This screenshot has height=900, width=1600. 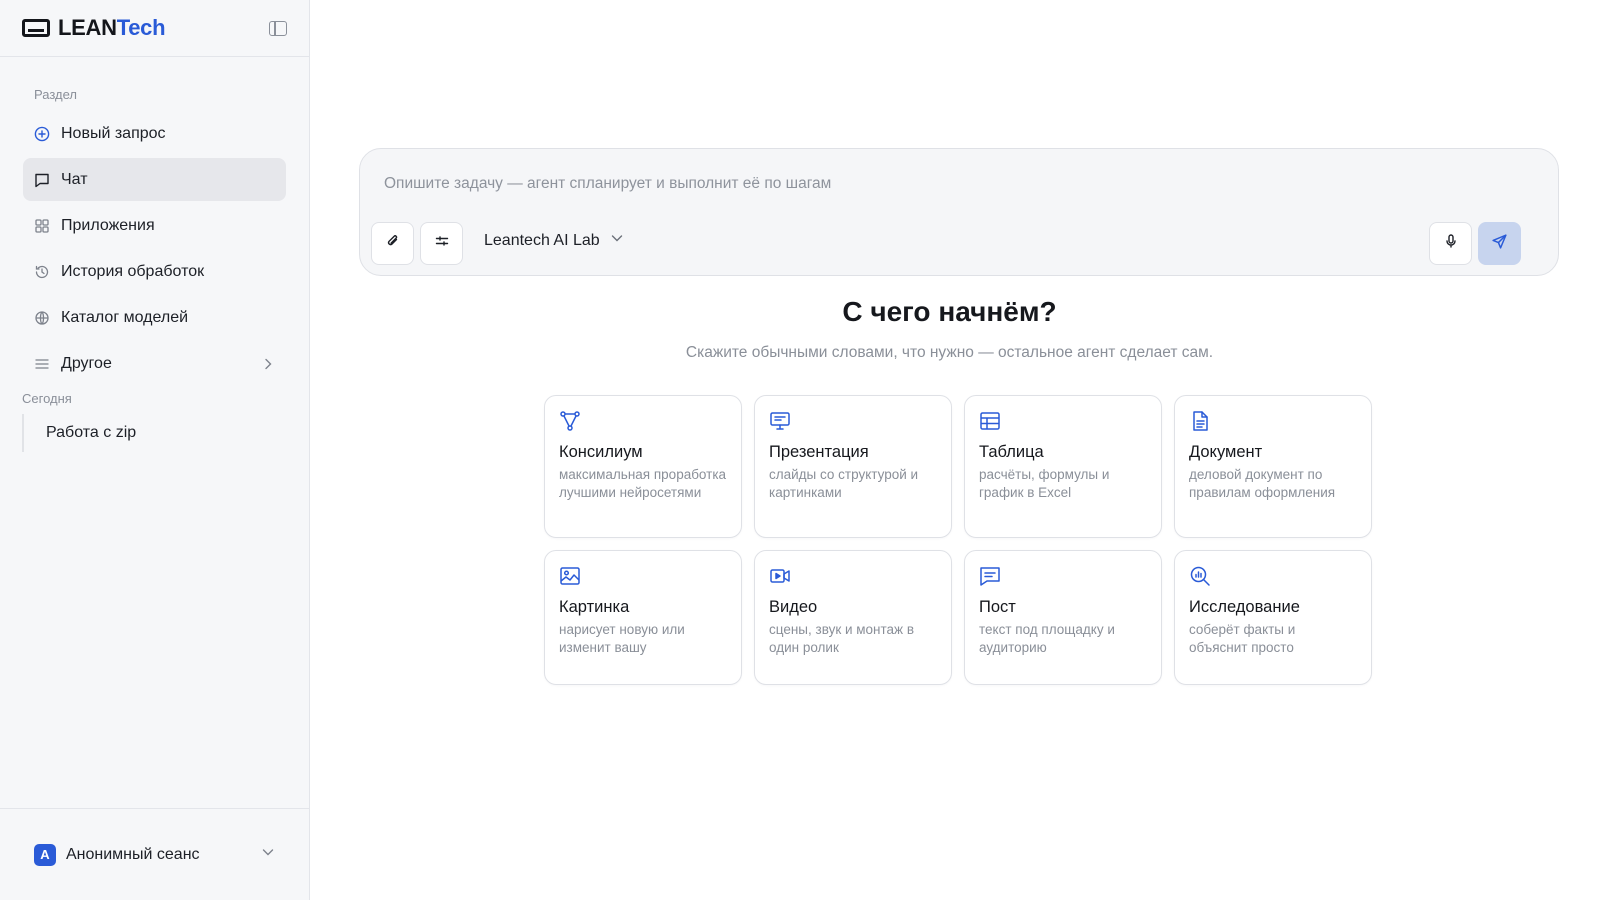 I want to click on card-description: расчёты, формулы и график в Excel, so click(x=1044, y=483).